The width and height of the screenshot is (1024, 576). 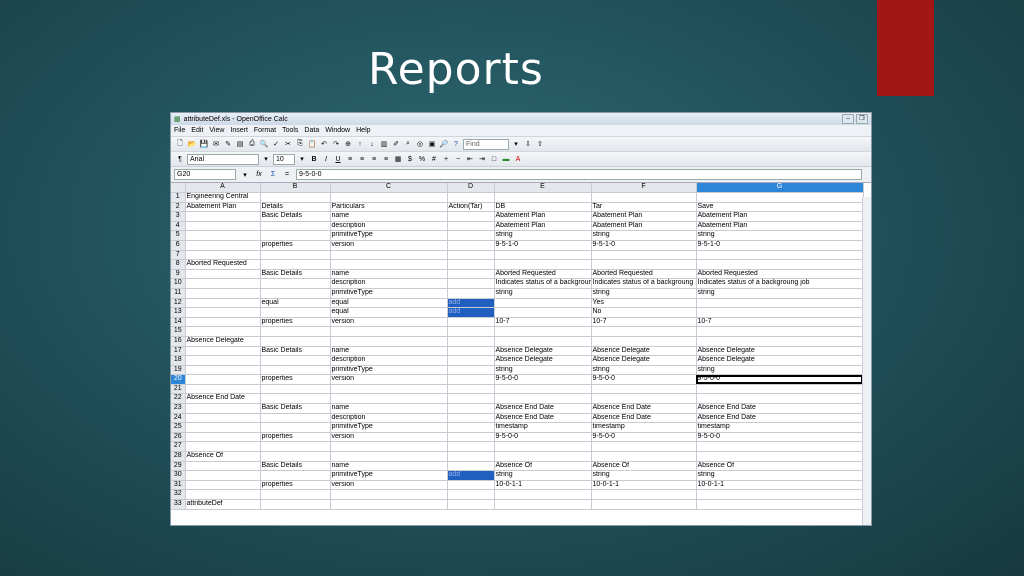 I want to click on row-number: 21, so click(x=178, y=389).